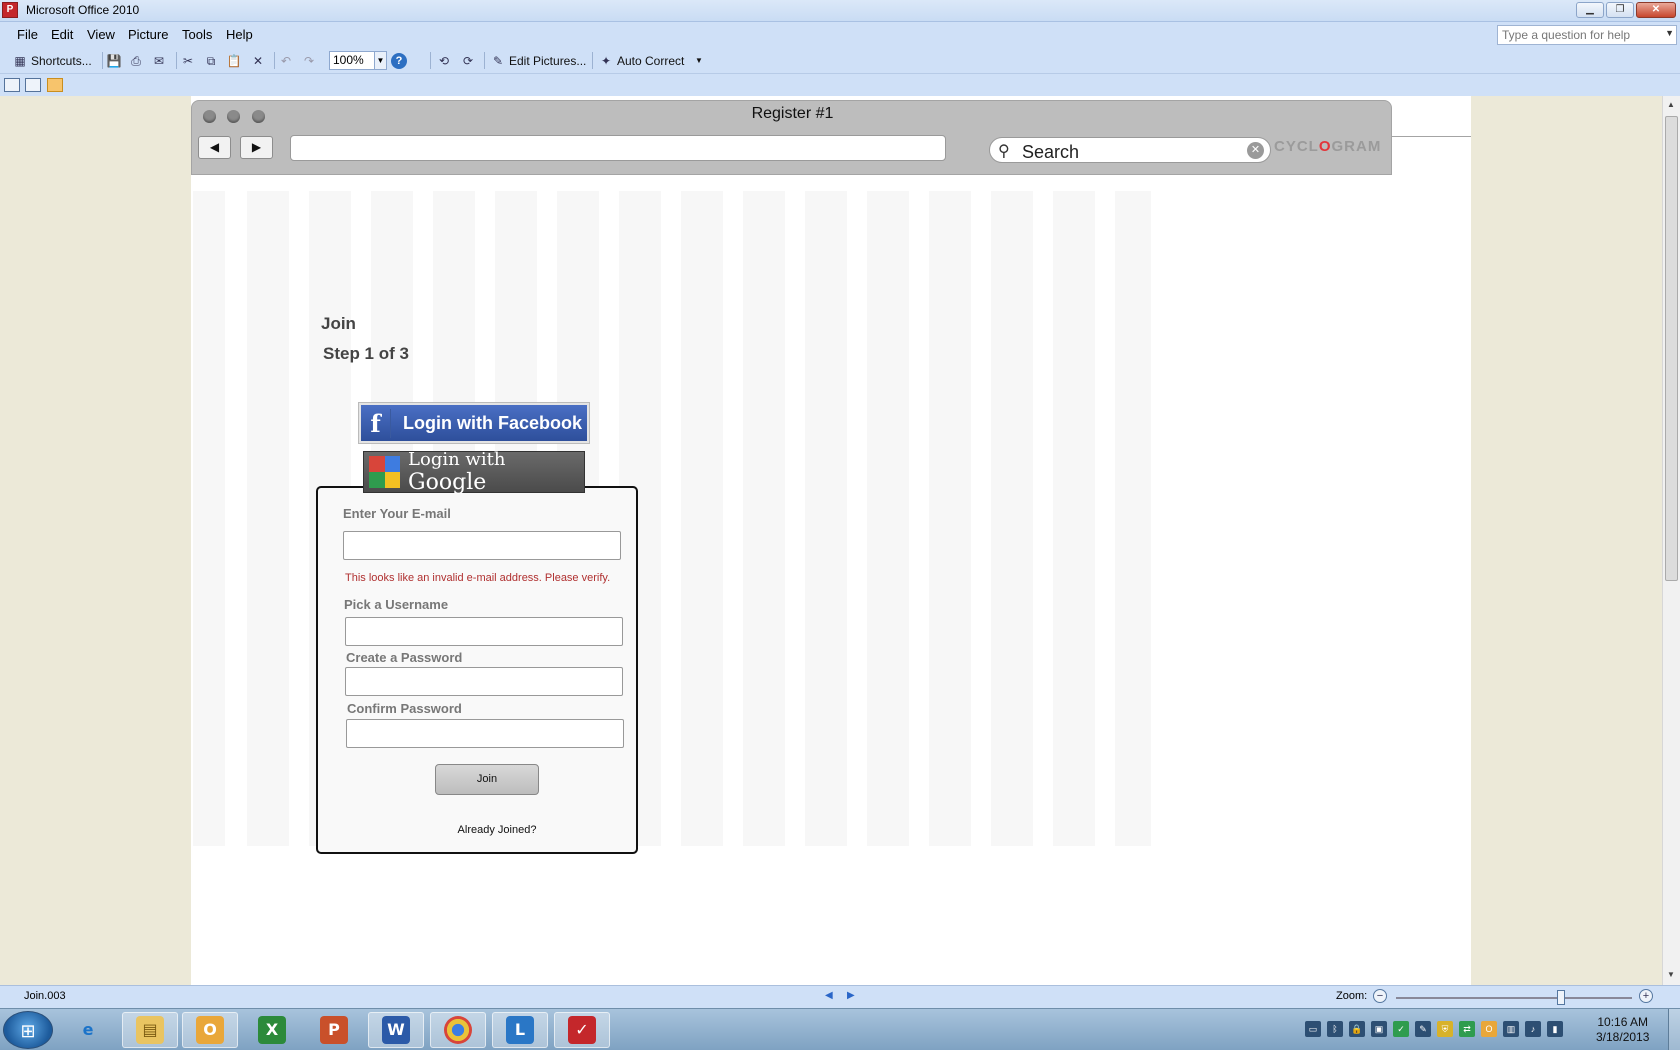 The image size is (1680, 1050). I want to click on taskbar-word: W, so click(396, 1030).